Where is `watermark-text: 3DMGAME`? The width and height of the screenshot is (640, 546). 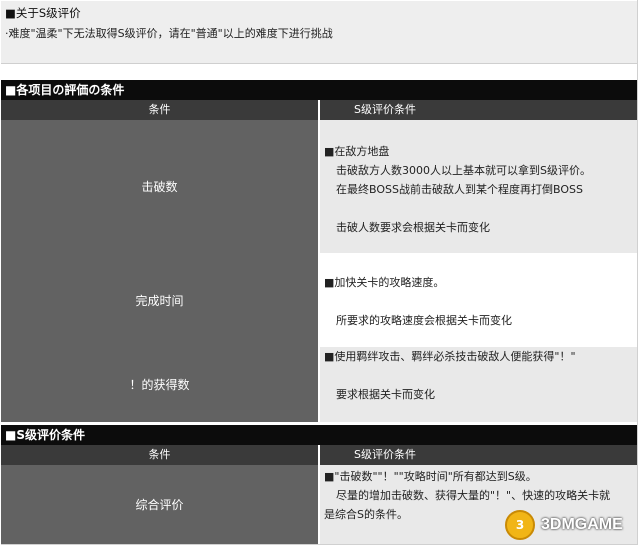 watermark-text: 3DMGAME is located at coordinates (582, 524).